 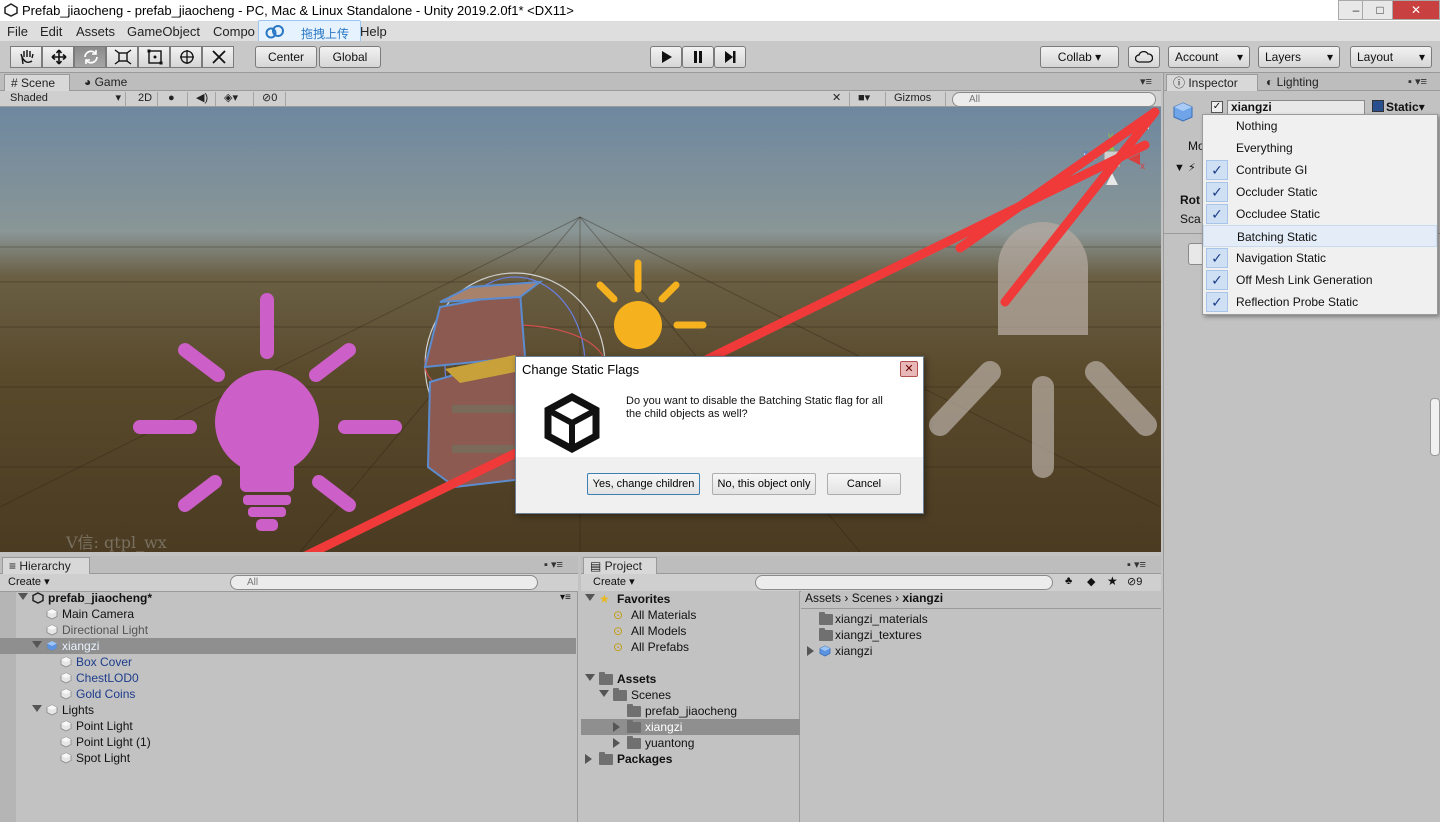 I want to click on hidden-packages-toggle: ⊘9, so click(x=1134, y=581).